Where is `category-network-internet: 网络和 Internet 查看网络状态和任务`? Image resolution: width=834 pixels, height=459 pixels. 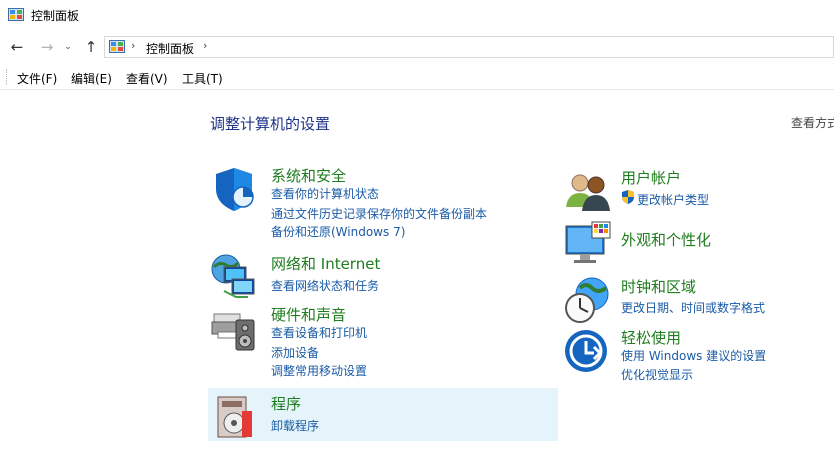
category-network-internet: 网络和 Internet 查看网络状态和任务 is located at coordinates (380, 275).